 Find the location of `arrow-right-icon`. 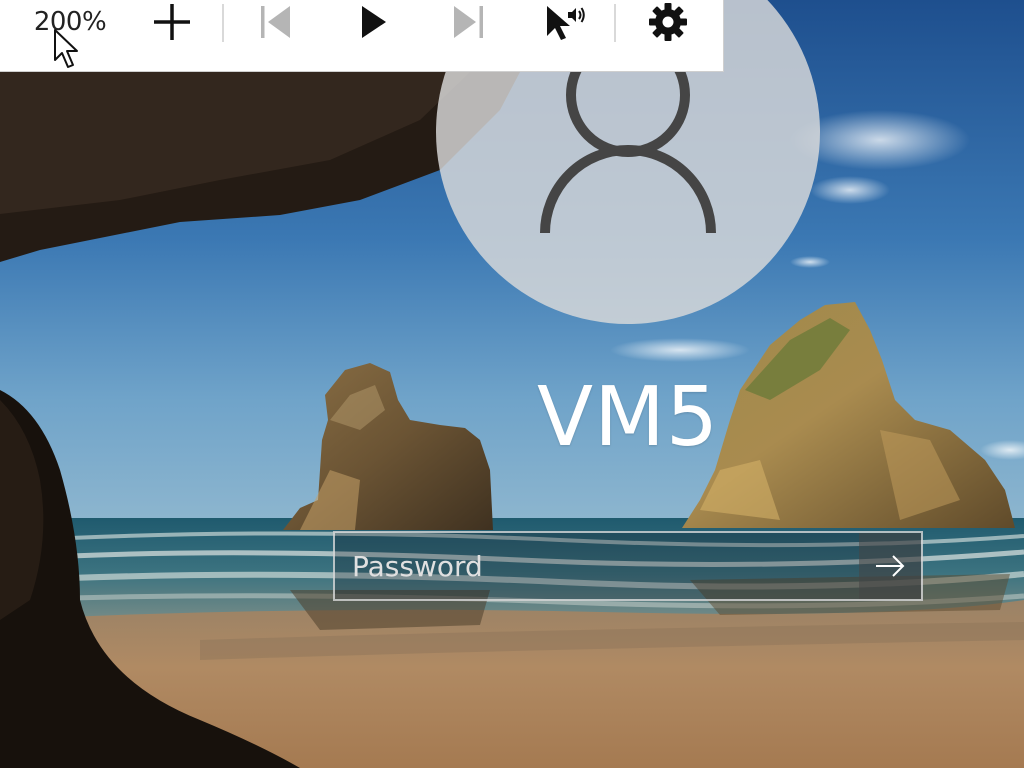

arrow-right-icon is located at coordinates (890, 566).